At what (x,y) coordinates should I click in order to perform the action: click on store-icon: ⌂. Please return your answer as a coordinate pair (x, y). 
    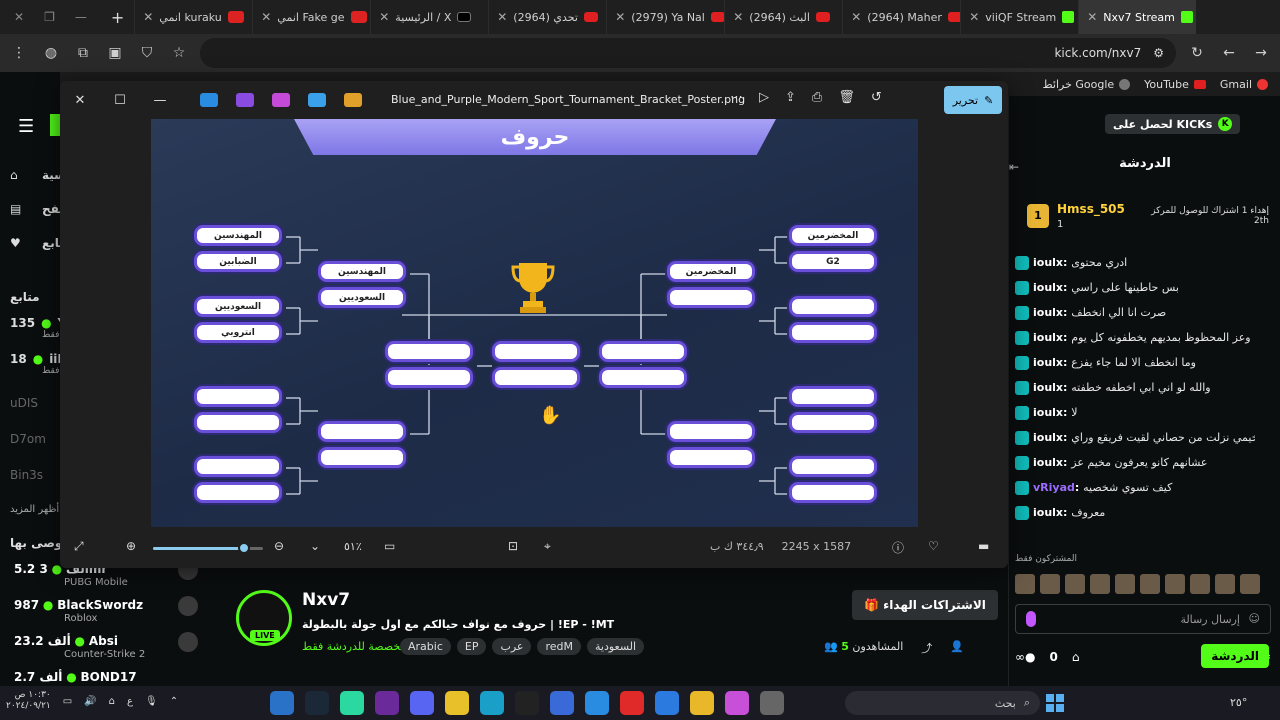
    Looking at the image, I should click on (1076, 657).